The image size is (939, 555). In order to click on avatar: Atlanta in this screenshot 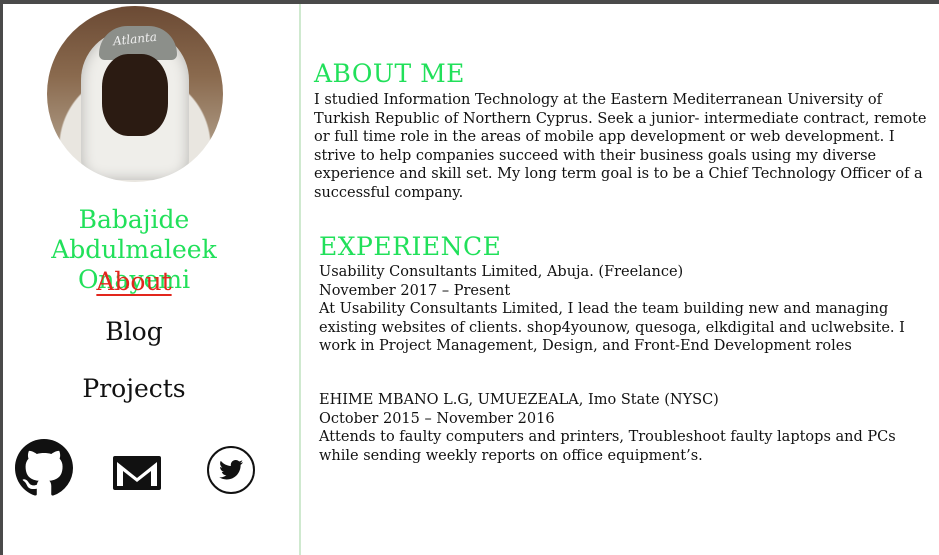, I will do `click(135, 94)`.